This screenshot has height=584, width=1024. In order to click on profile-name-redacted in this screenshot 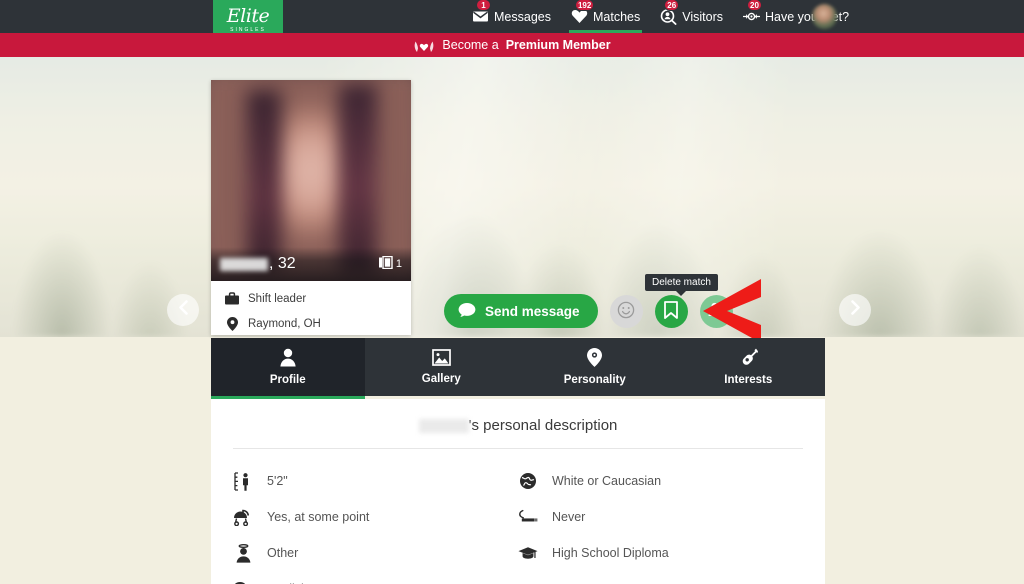, I will do `click(244, 264)`.